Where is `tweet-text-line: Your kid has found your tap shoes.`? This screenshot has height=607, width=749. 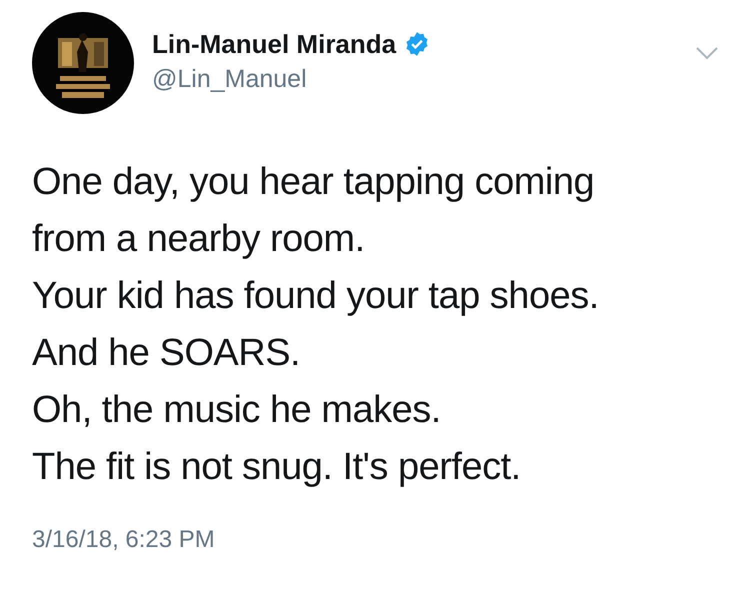
tweet-text-line: Your kid has found your tap shoes. is located at coordinates (316, 296).